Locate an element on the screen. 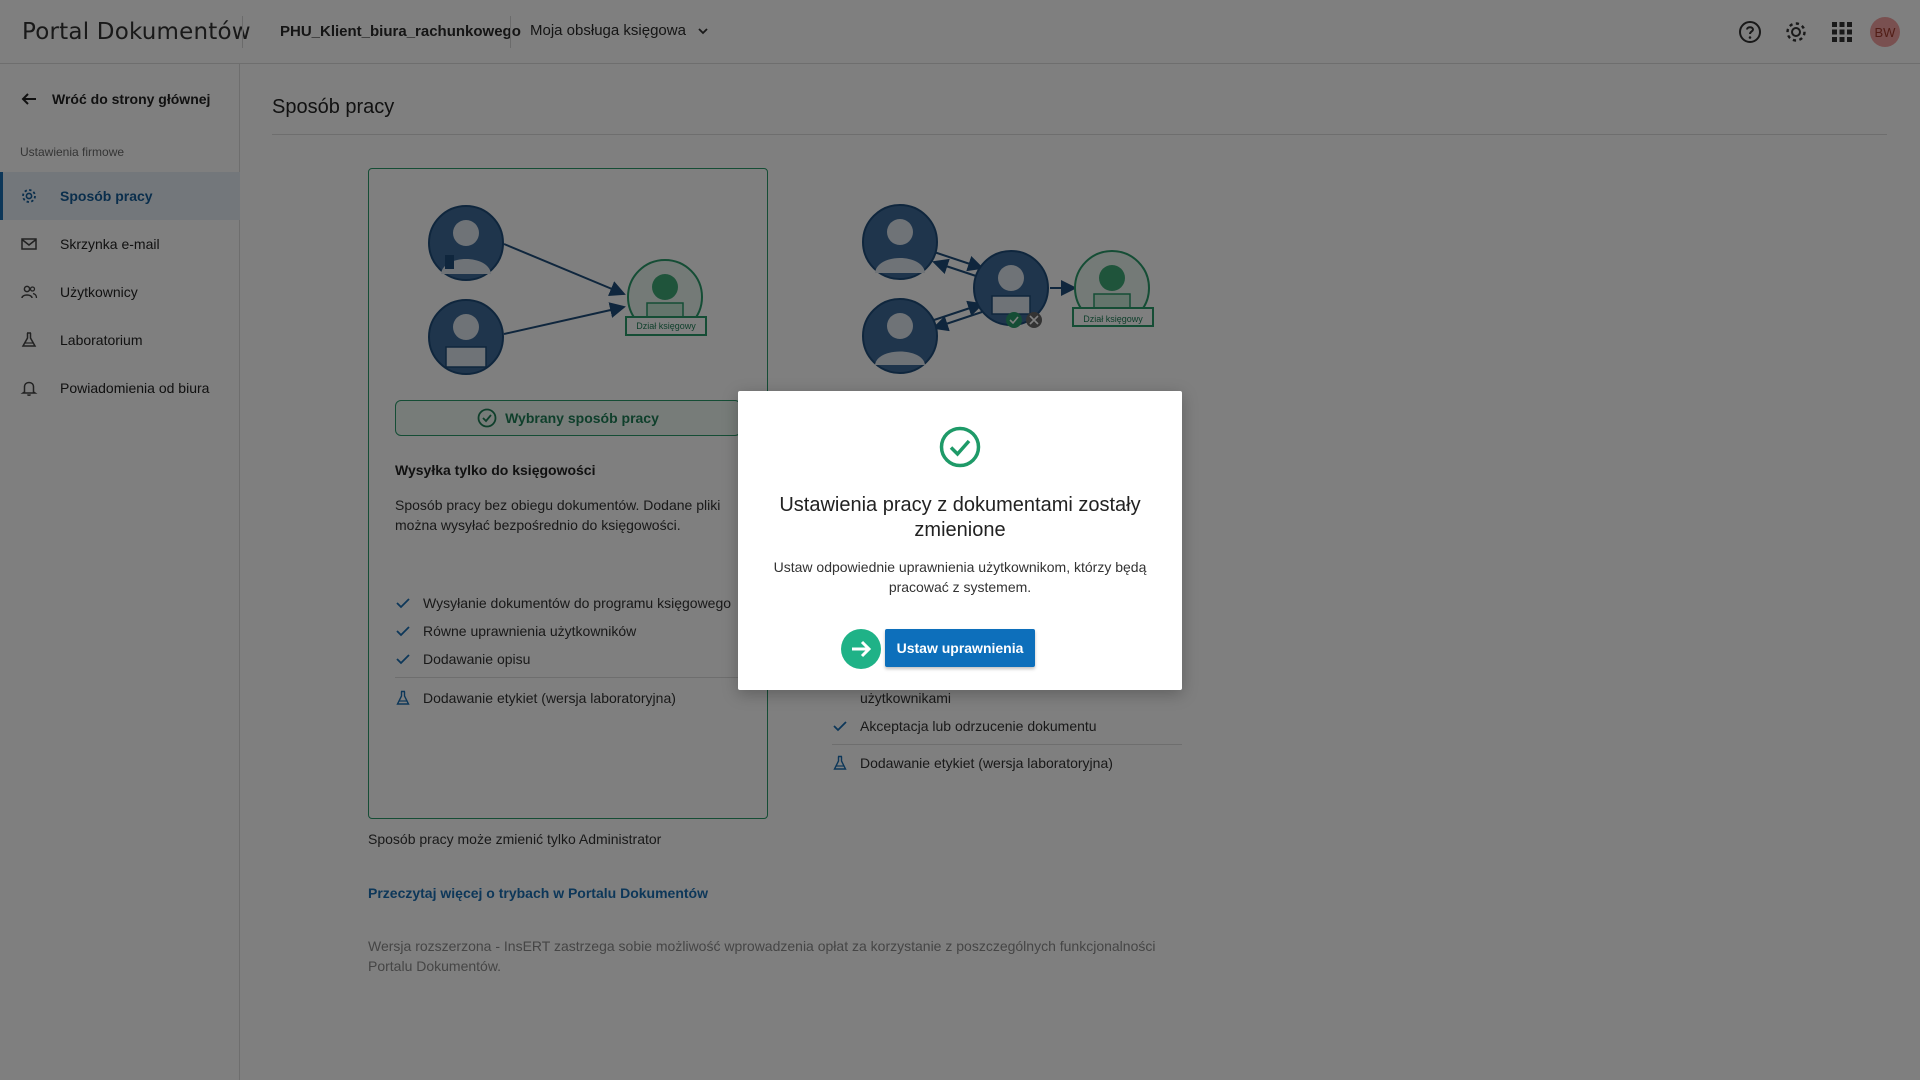 The image size is (1920, 1080). check-circle-icon is located at coordinates (960, 447).